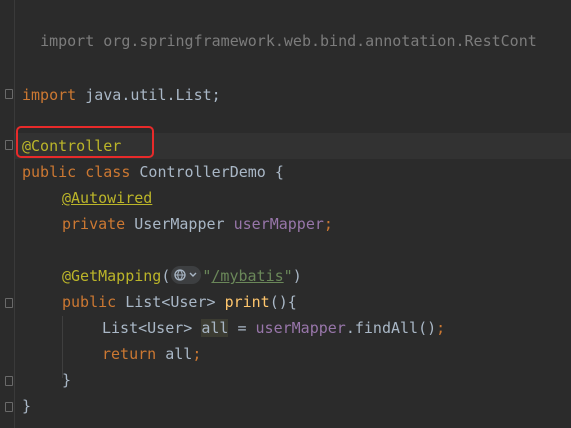  What do you see at coordinates (7, 214) in the screenshot?
I see `editor-gutter` at bounding box center [7, 214].